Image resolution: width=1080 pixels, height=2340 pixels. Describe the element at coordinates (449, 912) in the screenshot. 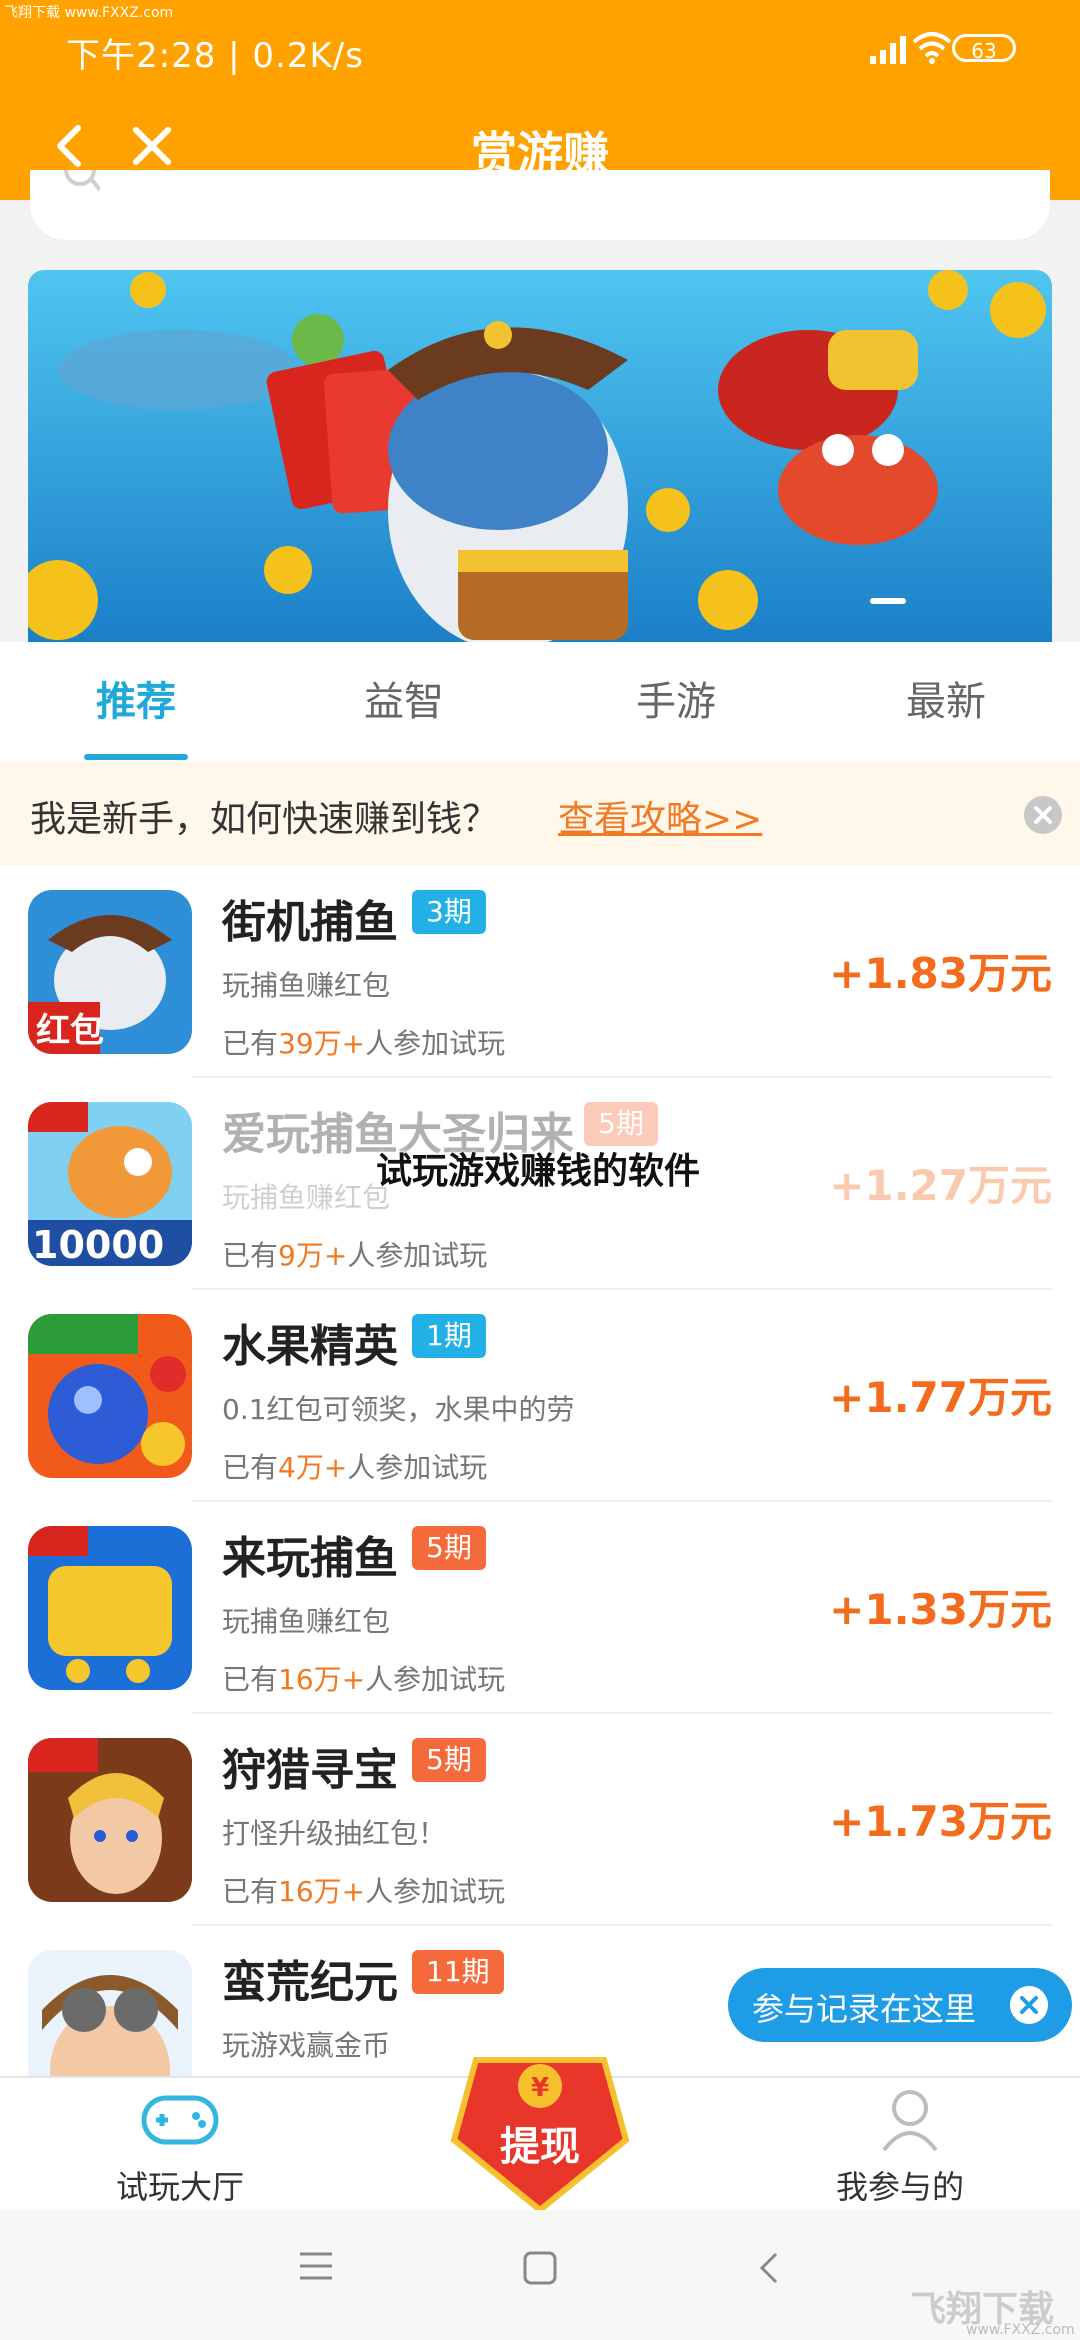

I see `period-badge: 3期` at that location.